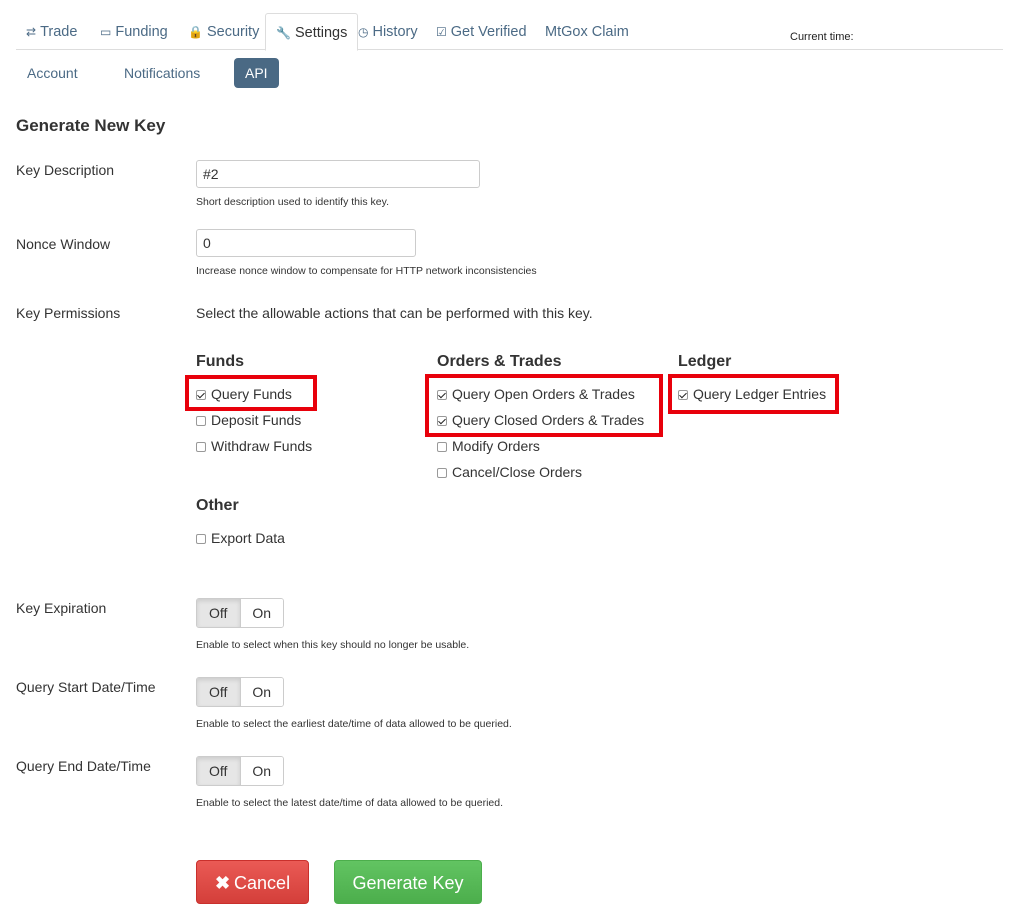  Describe the element at coordinates (509, 472) in the screenshot. I see `perm-cancel-close-orders: Cancel/Close Orders` at that location.